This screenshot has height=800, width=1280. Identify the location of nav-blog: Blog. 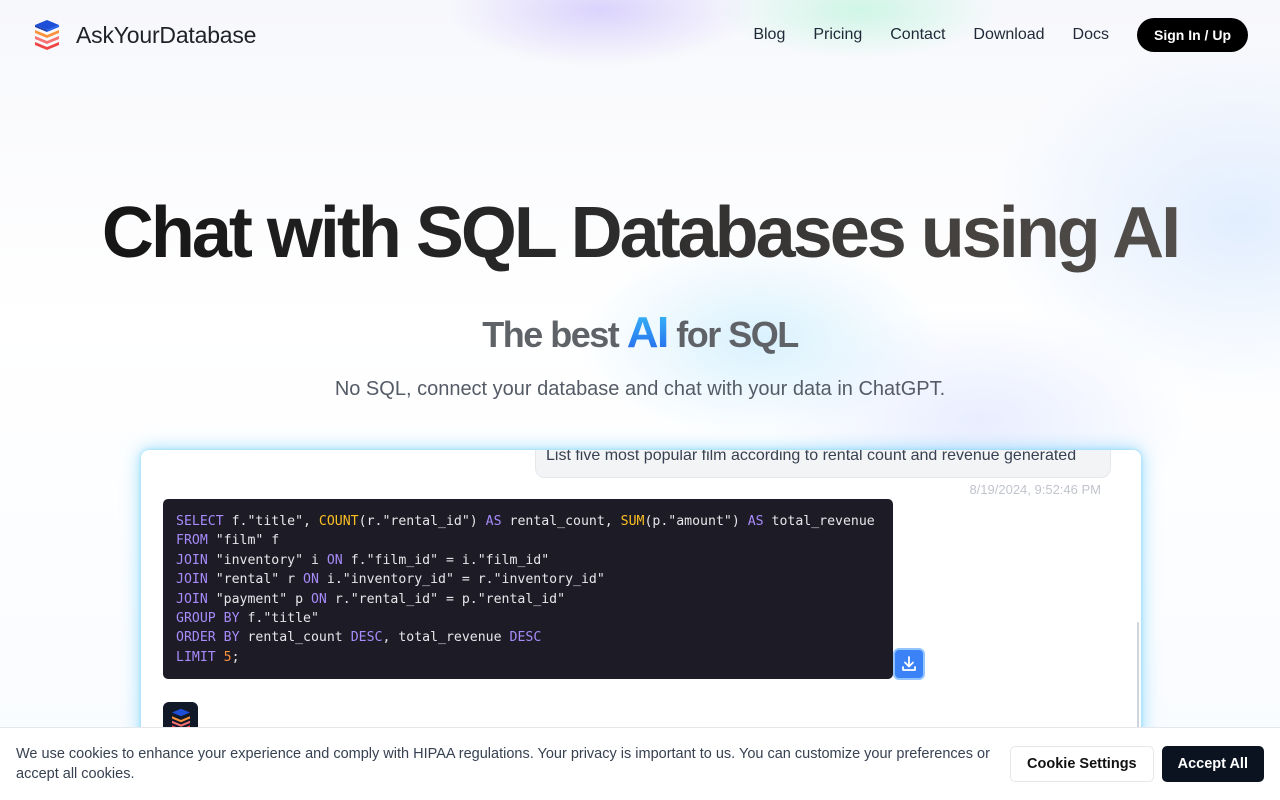
(769, 35).